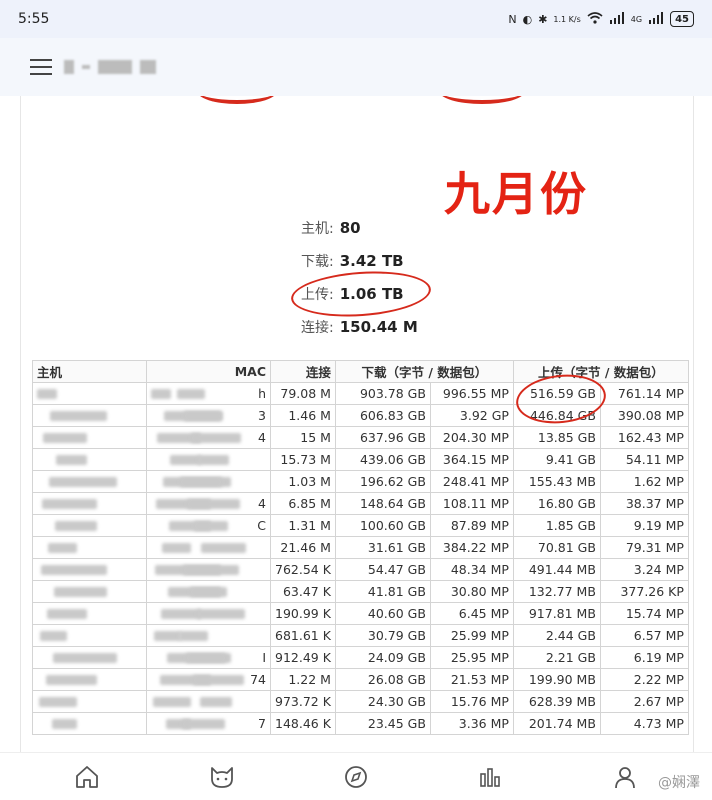  What do you see at coordinates (644, 503) in the screenshot?
I see `upload-packets-cell: 38.37 MP` at bounding box center [644, 503].